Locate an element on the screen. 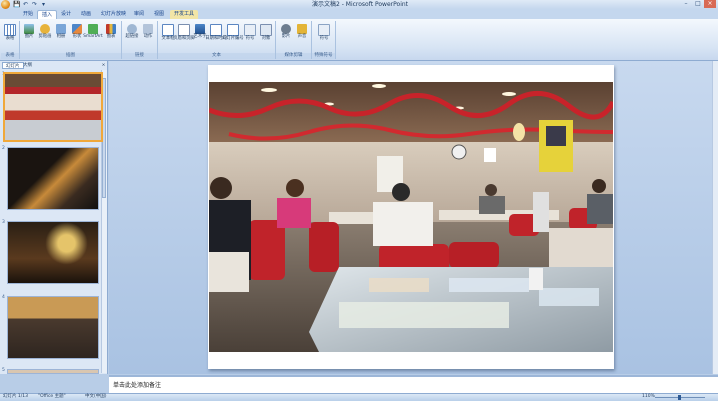 Image resolution: width=718 pixels, height=401 pixels. save-icon: 💾 is located at coordinates (16, 4).